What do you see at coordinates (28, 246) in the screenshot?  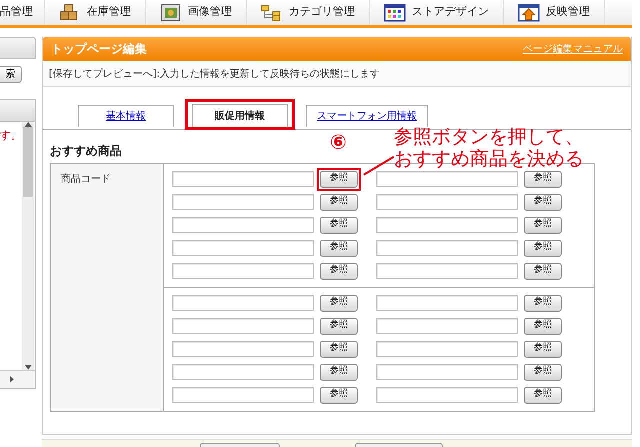 I see `scrollbar` at bounding box center [28, 246].